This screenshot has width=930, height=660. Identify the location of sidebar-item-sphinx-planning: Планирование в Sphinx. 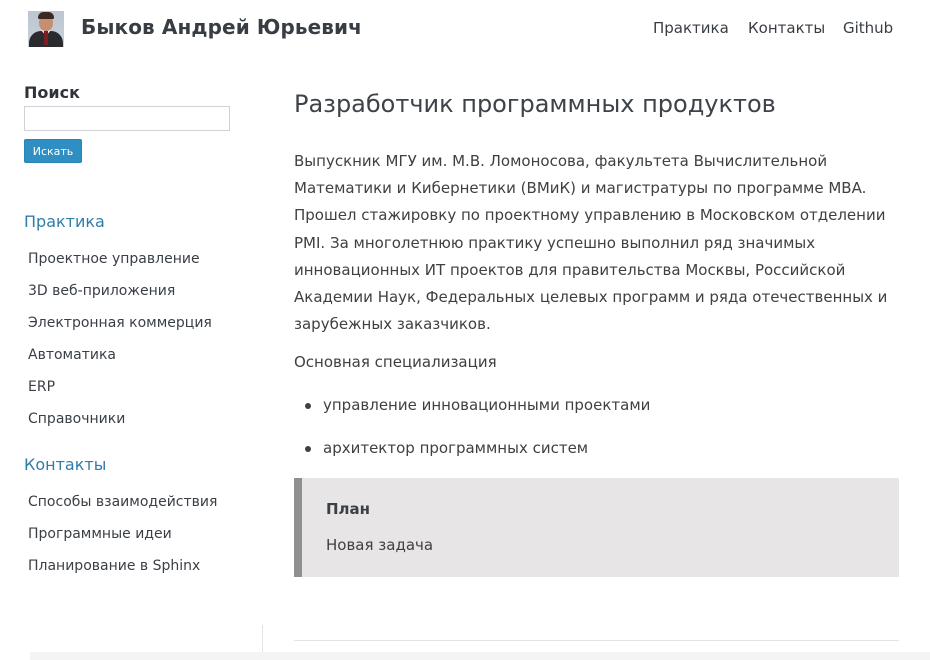
(114, 566).